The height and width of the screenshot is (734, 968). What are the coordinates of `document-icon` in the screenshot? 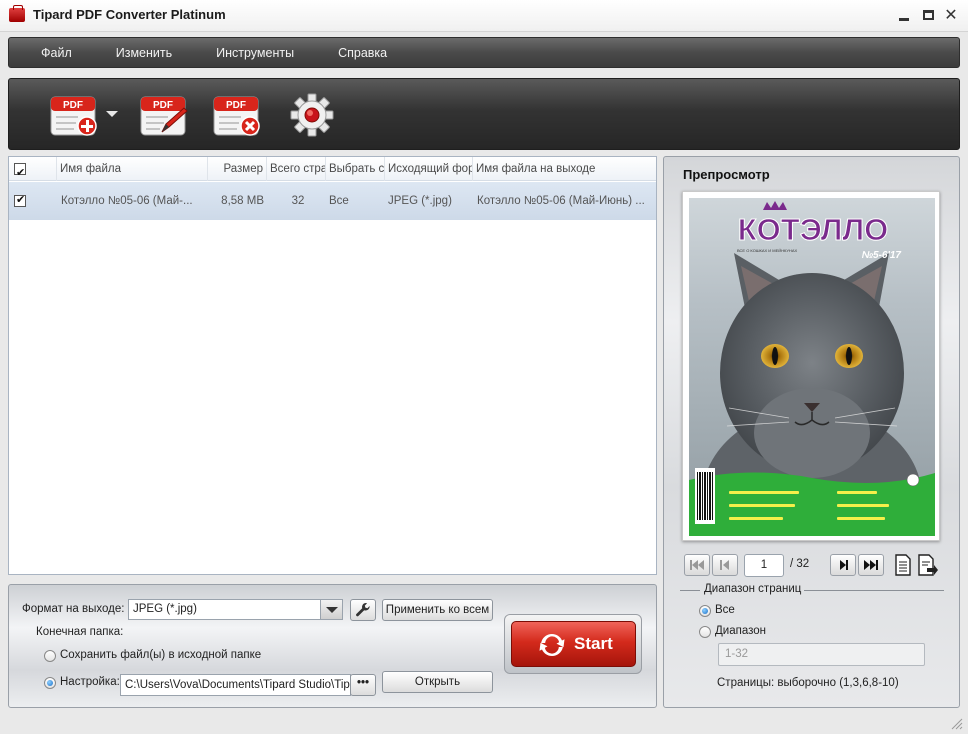 It's located at (903, 565).